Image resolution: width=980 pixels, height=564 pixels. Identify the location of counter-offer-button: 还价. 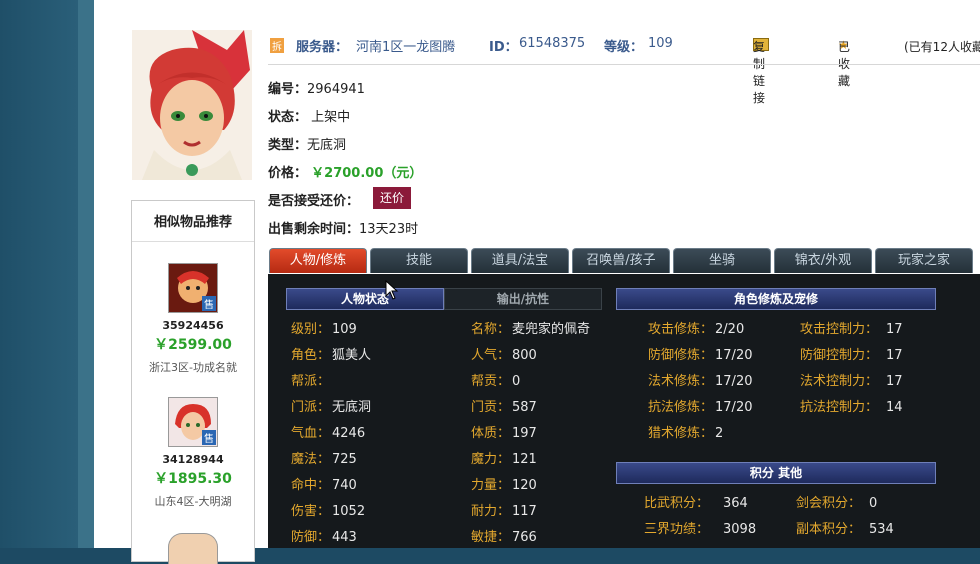
(392, 198).